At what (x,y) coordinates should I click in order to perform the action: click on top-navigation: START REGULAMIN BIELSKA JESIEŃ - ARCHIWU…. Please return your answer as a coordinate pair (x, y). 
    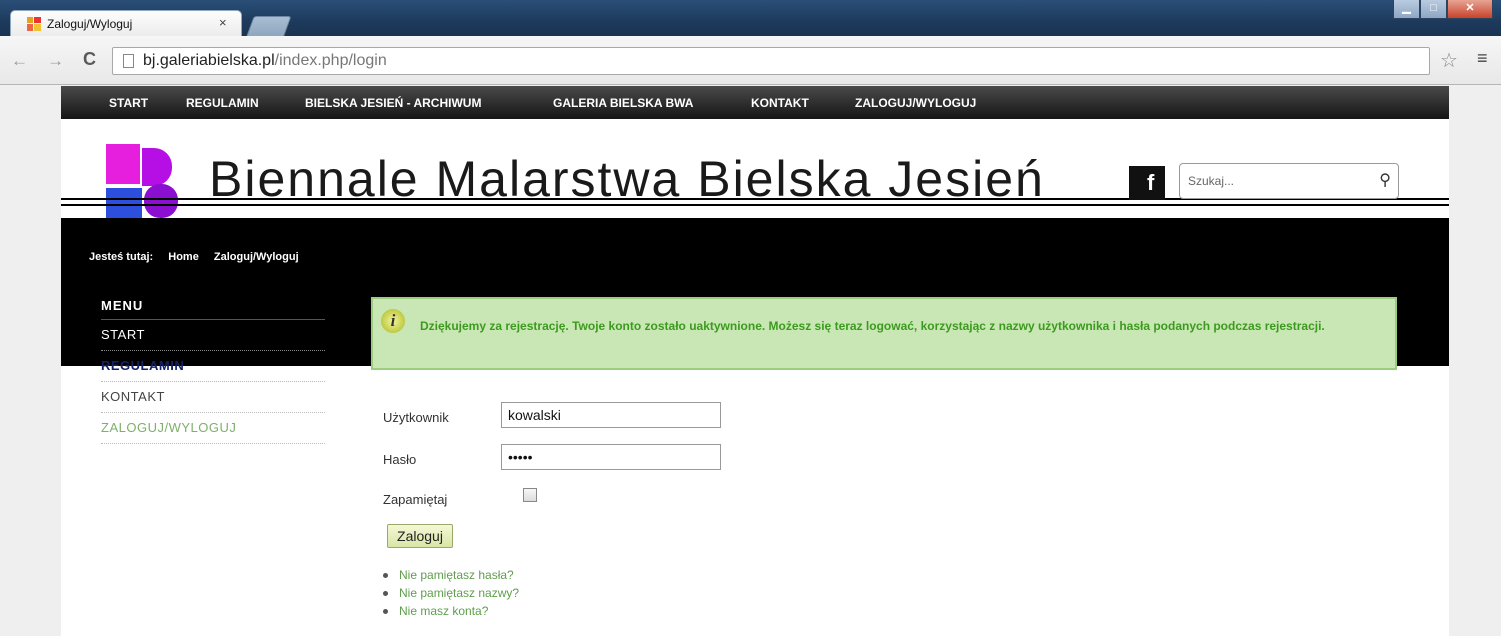
    Looking at the image, I should click on (755, 102).